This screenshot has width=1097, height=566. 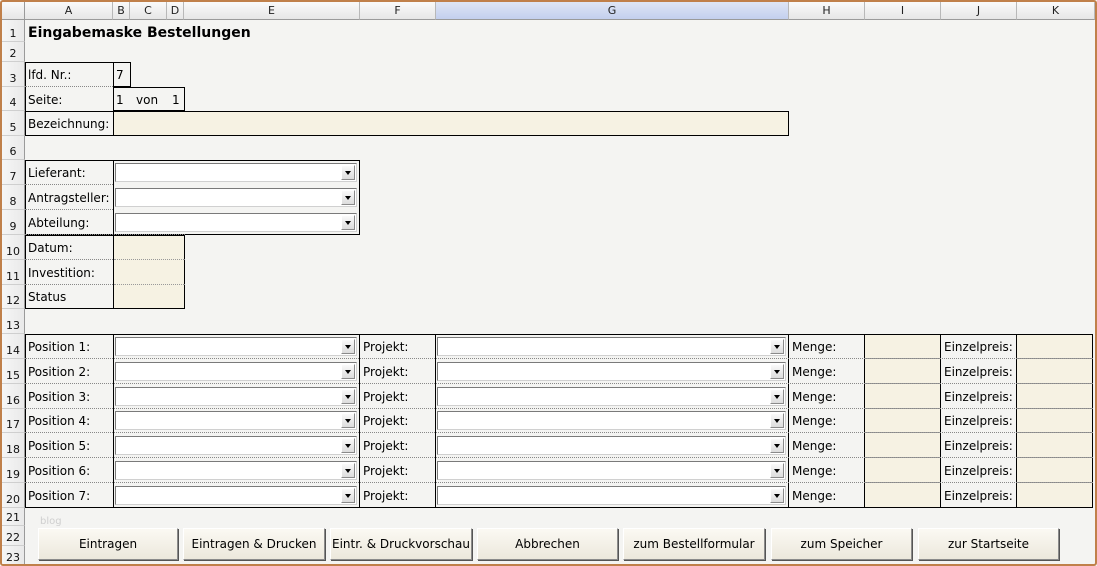 What do you see at coordinates (149, 272) in the screenshot?
I see `investition-input` at bounding box center [149, 272].